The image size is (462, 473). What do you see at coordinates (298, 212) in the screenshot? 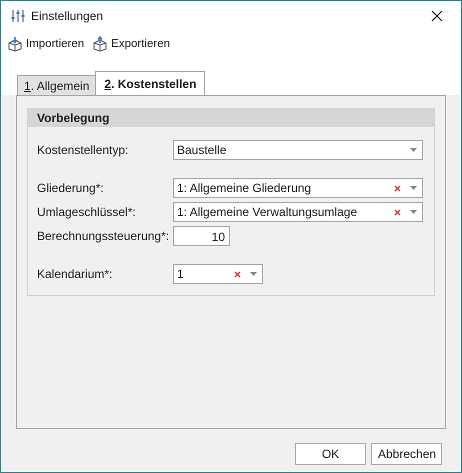
I see `combo-box: 1: Allgemeine Verwaltungsumlage` at bounding box center [298, 212].